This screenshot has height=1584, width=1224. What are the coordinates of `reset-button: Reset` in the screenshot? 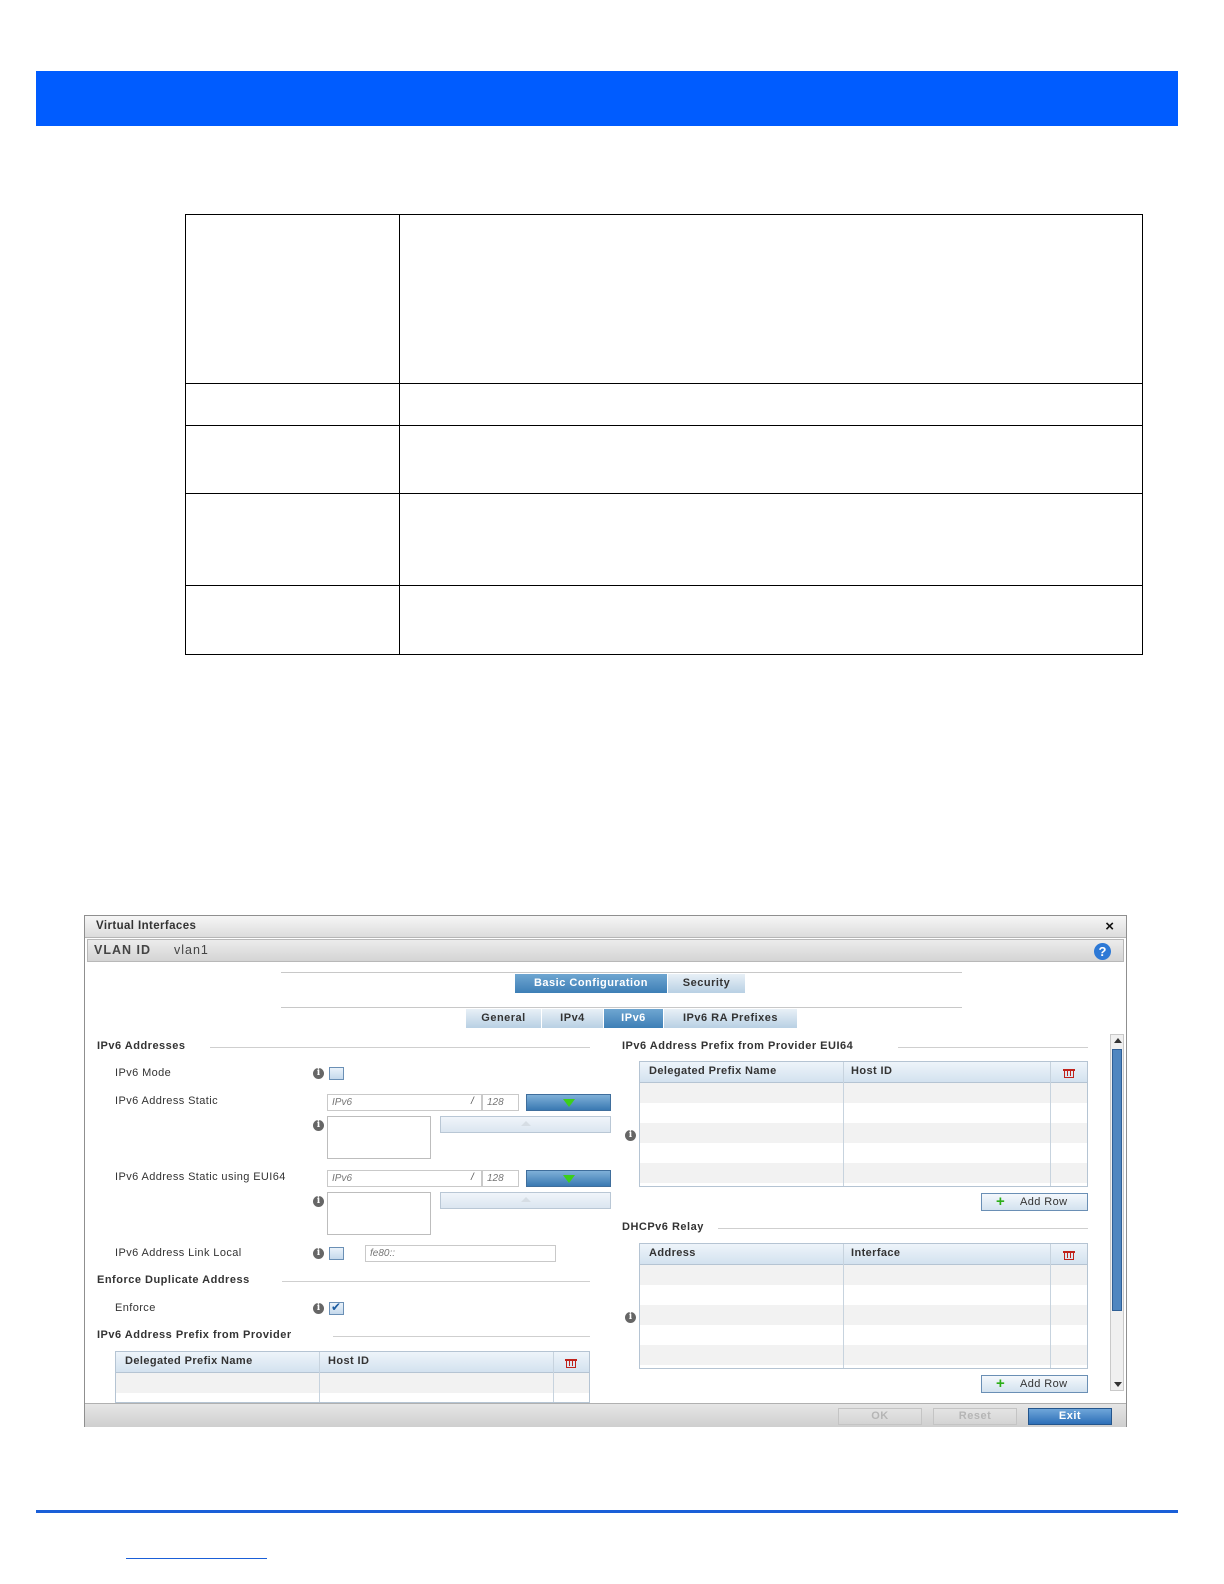 It's located at (975, 1416).